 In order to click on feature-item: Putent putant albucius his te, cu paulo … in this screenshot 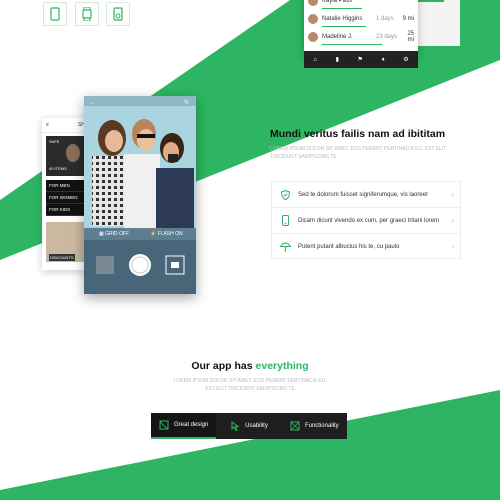, I will do `click(366, 246)`.